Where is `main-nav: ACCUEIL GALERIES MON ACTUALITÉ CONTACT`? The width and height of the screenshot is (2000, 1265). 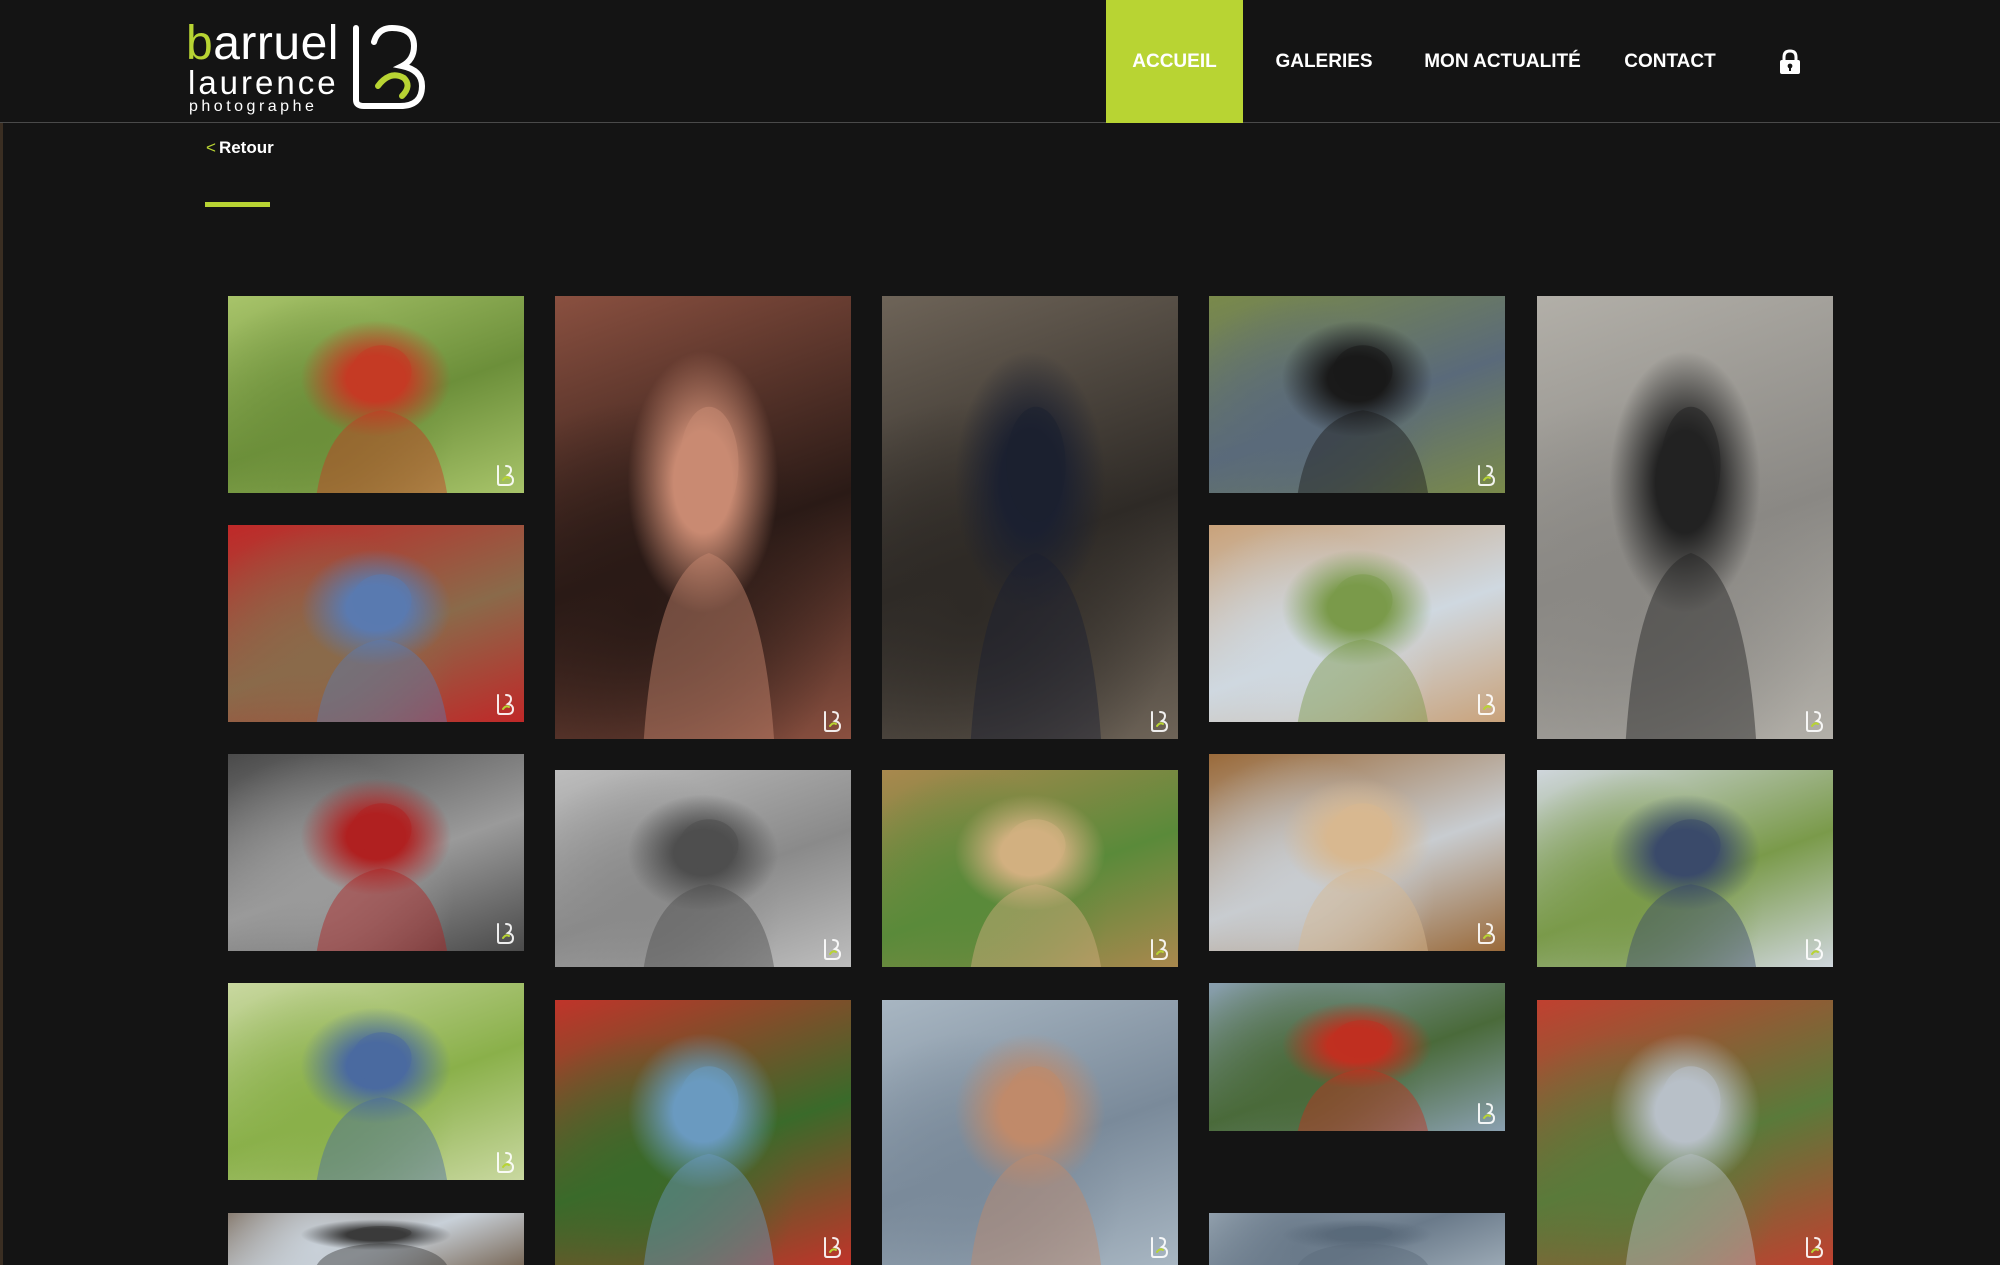 main-nav: ACCUEIL GALERIES MON ACTUALITÉ CONTACT is located at coordinates (1473, 61).